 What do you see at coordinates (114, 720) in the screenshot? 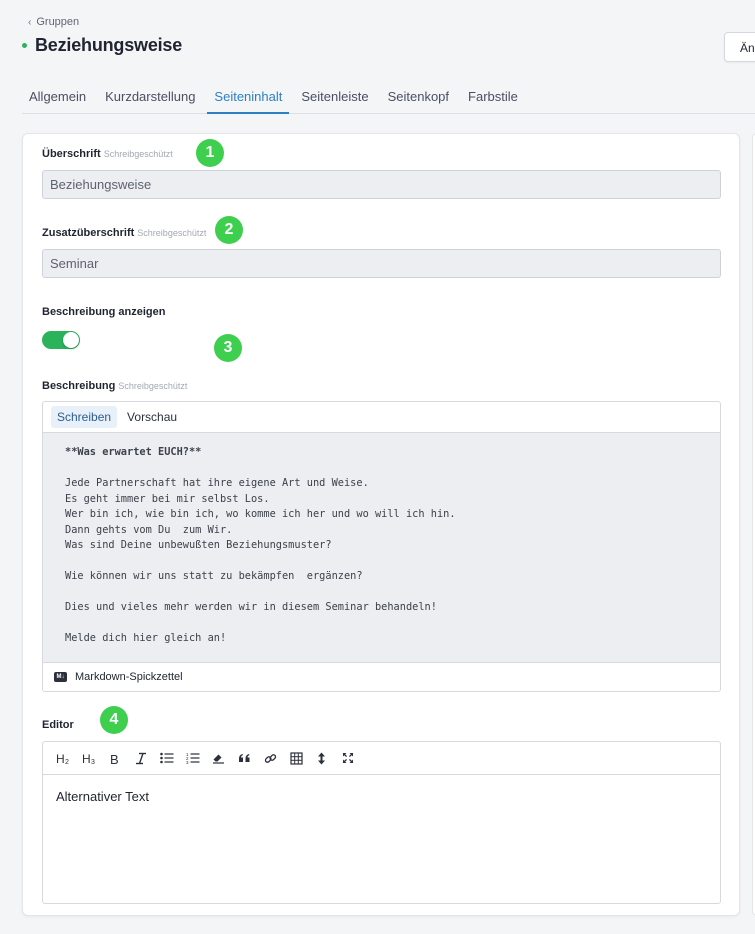
I see `annotation-badge-4: 4` at bounding box center [114, 720].